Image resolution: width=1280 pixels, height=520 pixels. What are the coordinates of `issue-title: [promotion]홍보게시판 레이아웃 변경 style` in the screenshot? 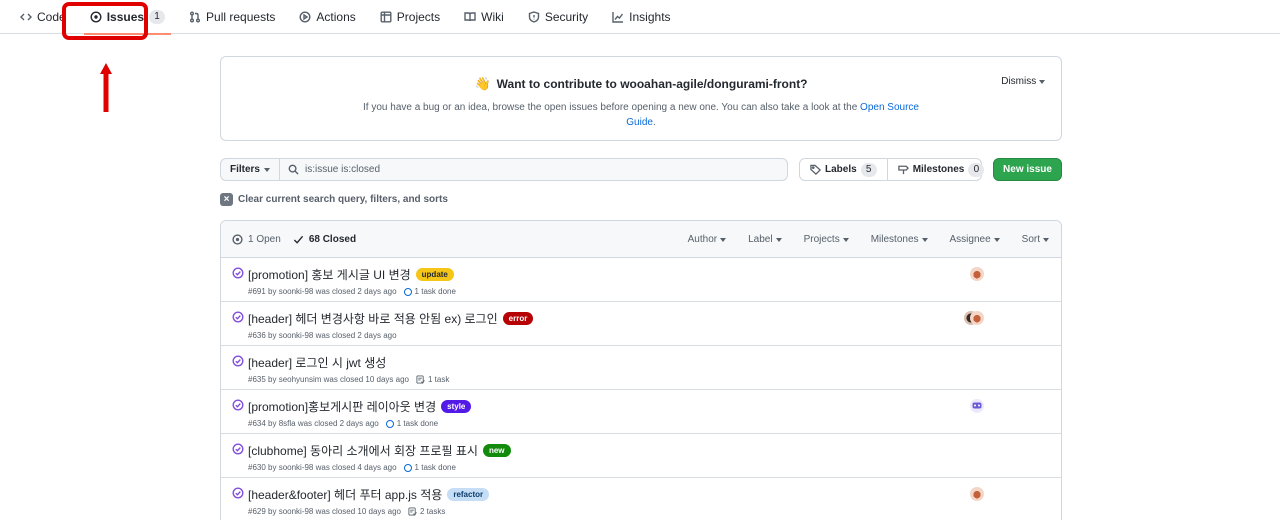 It's located at (360, 406).